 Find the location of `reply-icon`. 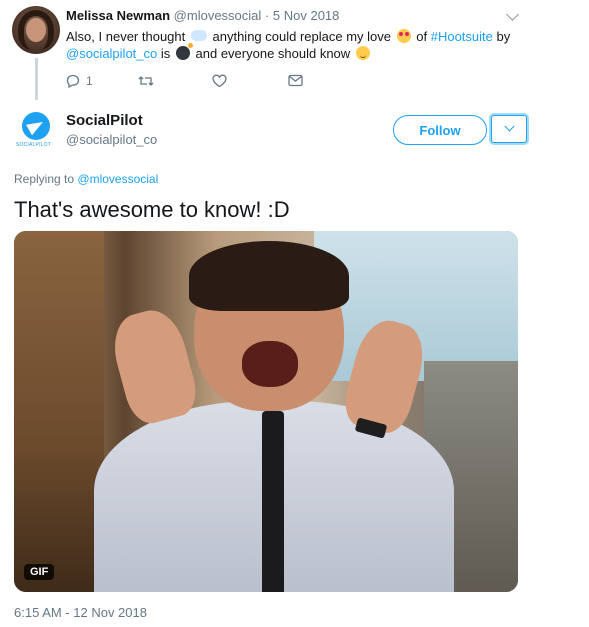

reply-icon is located at coordinates (73, 81).